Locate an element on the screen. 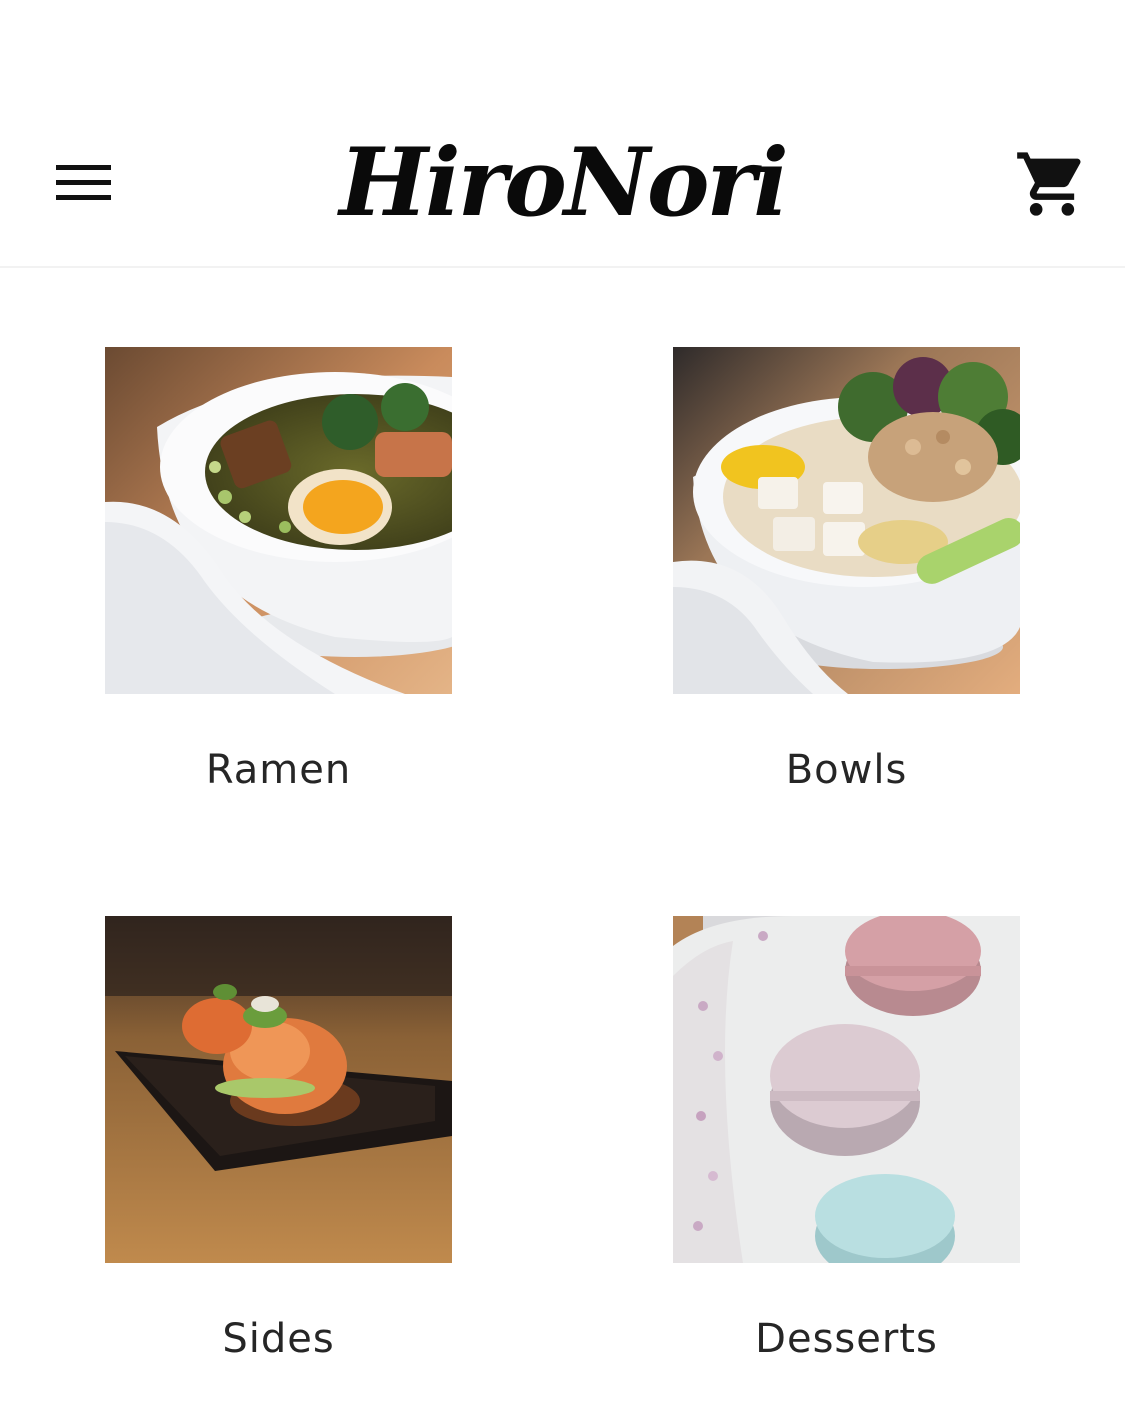 This screenshot has width=1125, height=1428. sides-photo is located at coordinates (278, 1089).